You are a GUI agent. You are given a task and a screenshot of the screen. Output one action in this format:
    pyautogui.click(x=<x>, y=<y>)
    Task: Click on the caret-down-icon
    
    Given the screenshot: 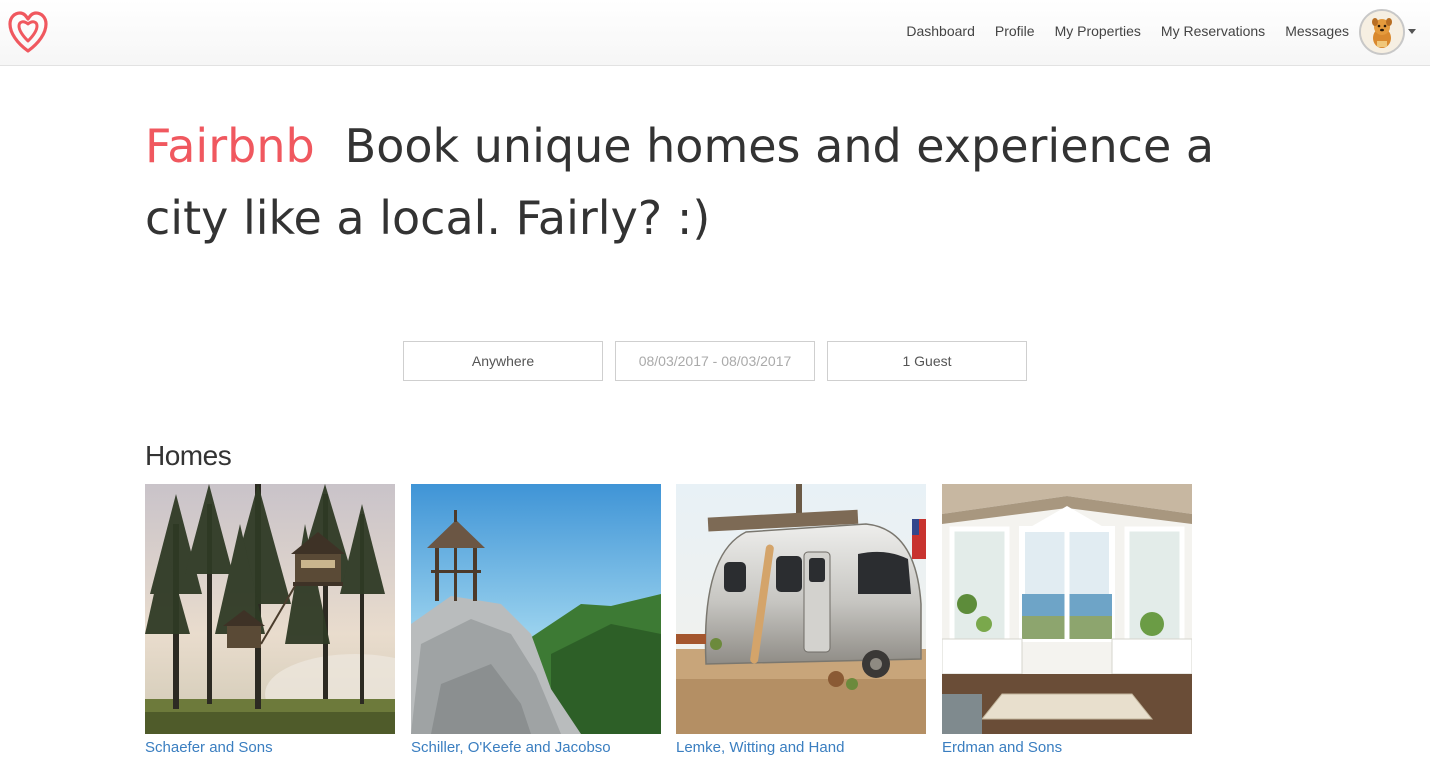 What is the action you would take?
    pyautogui.click(x=1412, y=31)
    